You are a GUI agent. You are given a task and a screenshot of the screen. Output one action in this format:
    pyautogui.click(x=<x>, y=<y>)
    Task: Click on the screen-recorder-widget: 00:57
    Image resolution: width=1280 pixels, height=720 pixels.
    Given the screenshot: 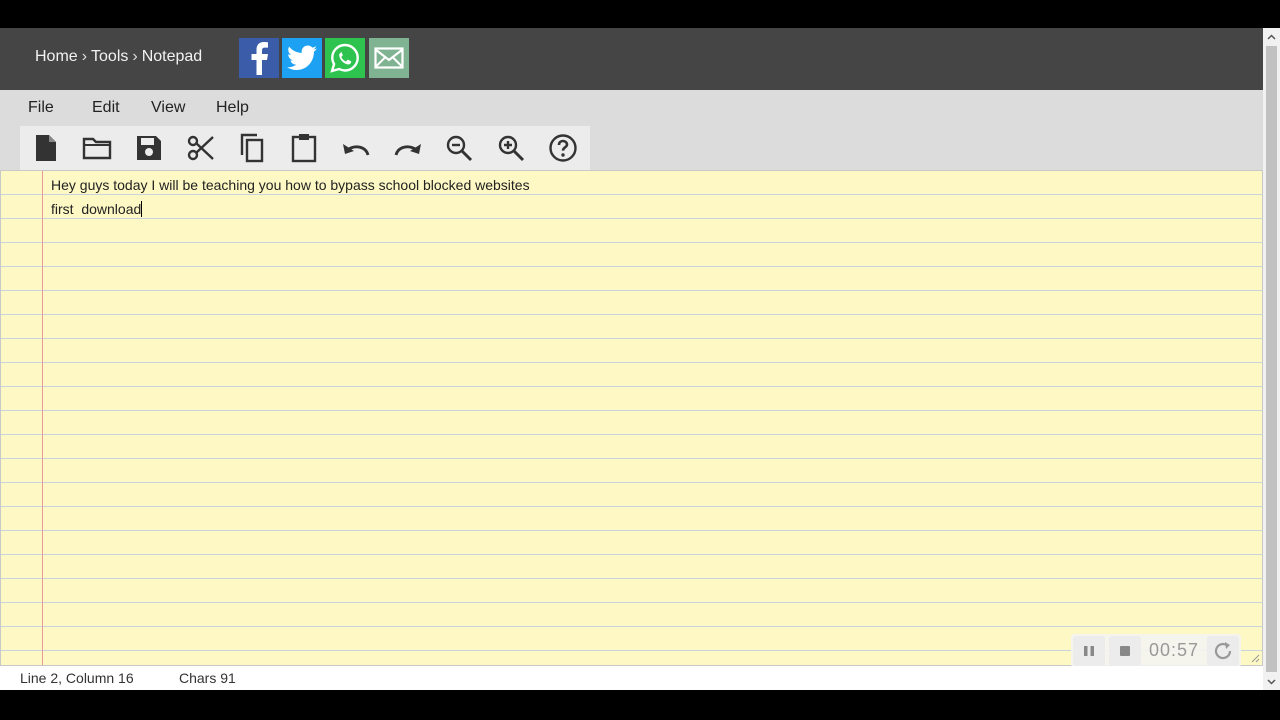 What is the action you would take?
    pyautogui.click(x=1156, y=651)
    